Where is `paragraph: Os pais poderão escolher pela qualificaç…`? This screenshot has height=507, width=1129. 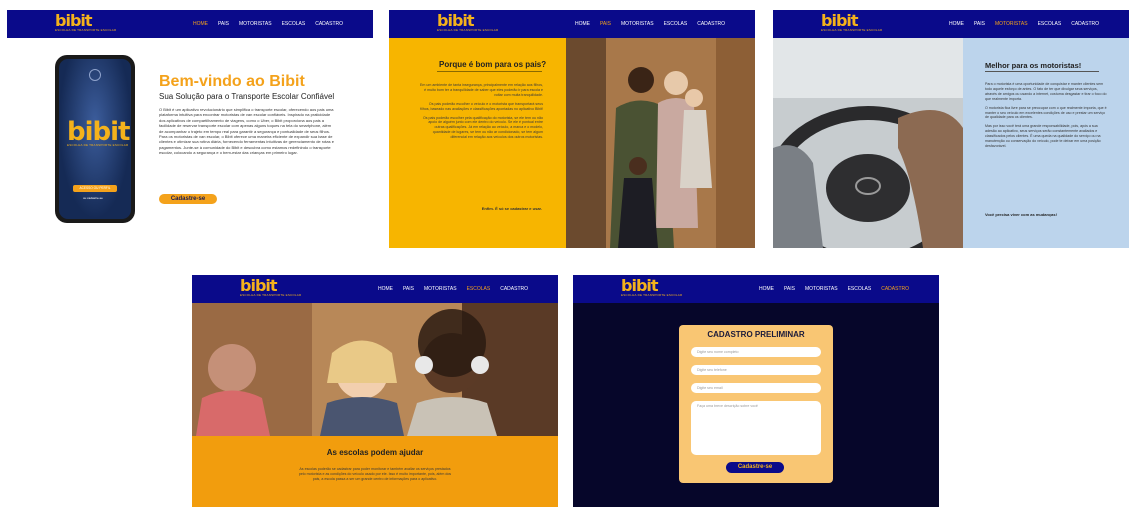
paragraph: Os pais poderão escolher pela qualificaç… is located at coordinates (482, 127).